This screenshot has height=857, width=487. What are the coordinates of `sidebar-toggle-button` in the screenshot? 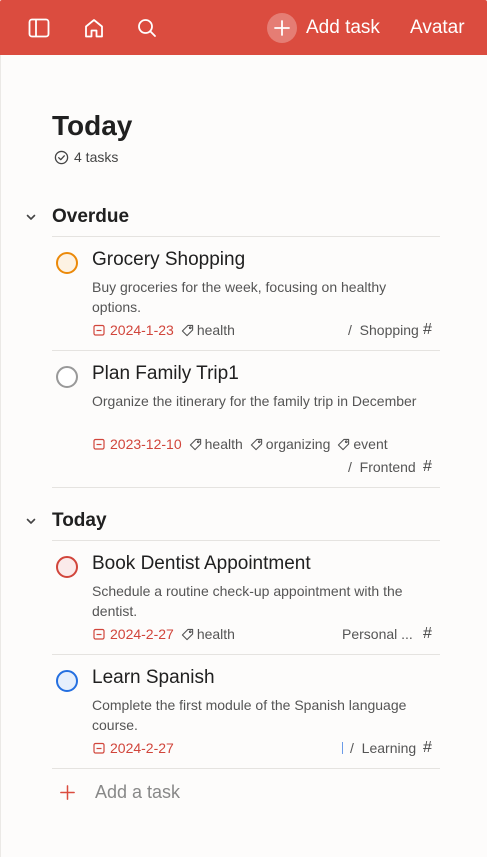 It's located at (39, 28).